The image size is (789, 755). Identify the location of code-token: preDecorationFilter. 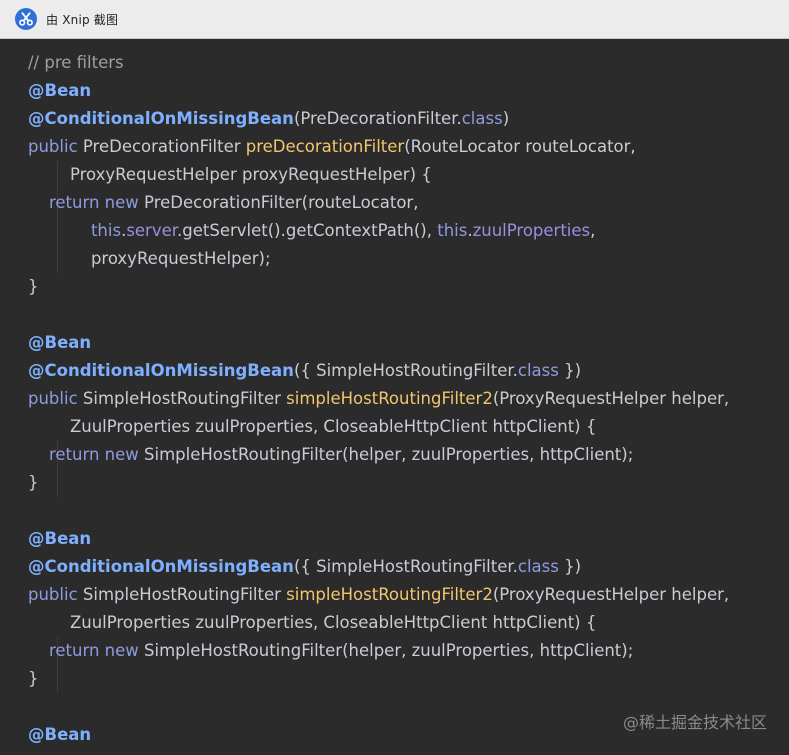
(325, 146).